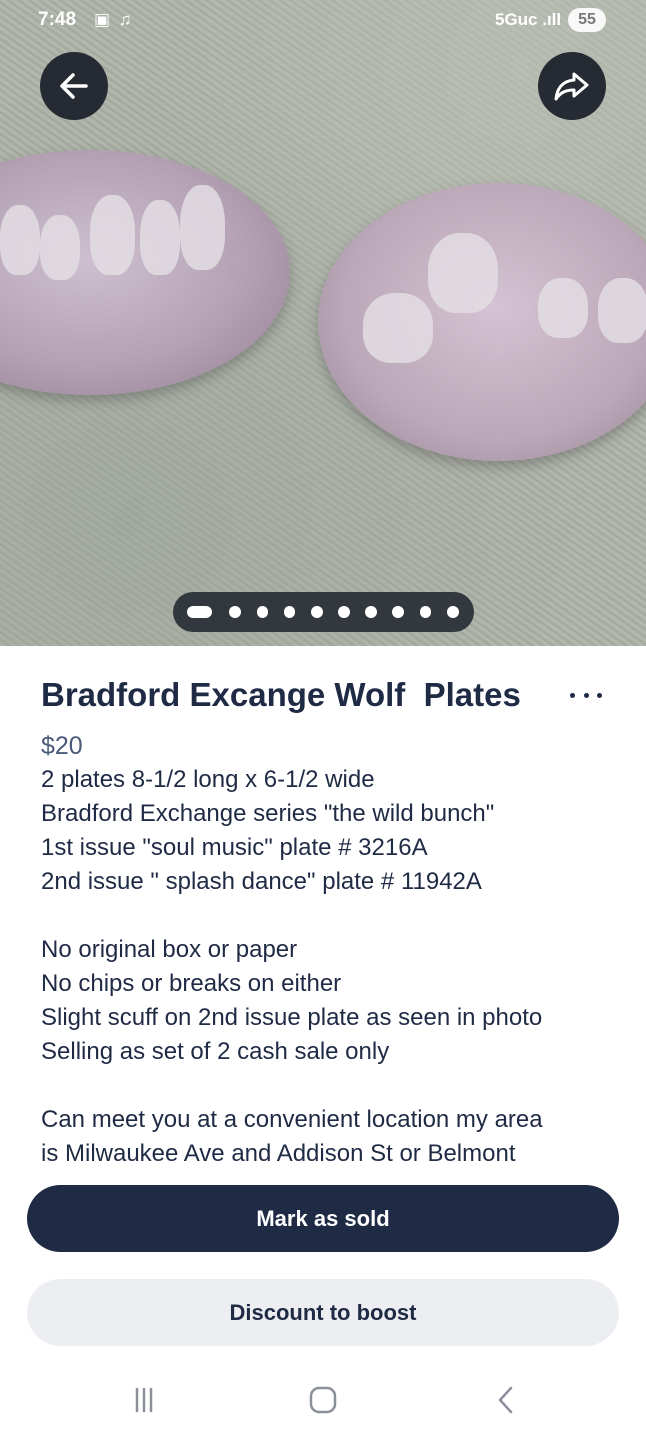 This screenshot has width=646, height=1440. What do you see at coordinates (145, 272) in the screenshot?
I see `plate-image-left` at bounding box center [145, 272].